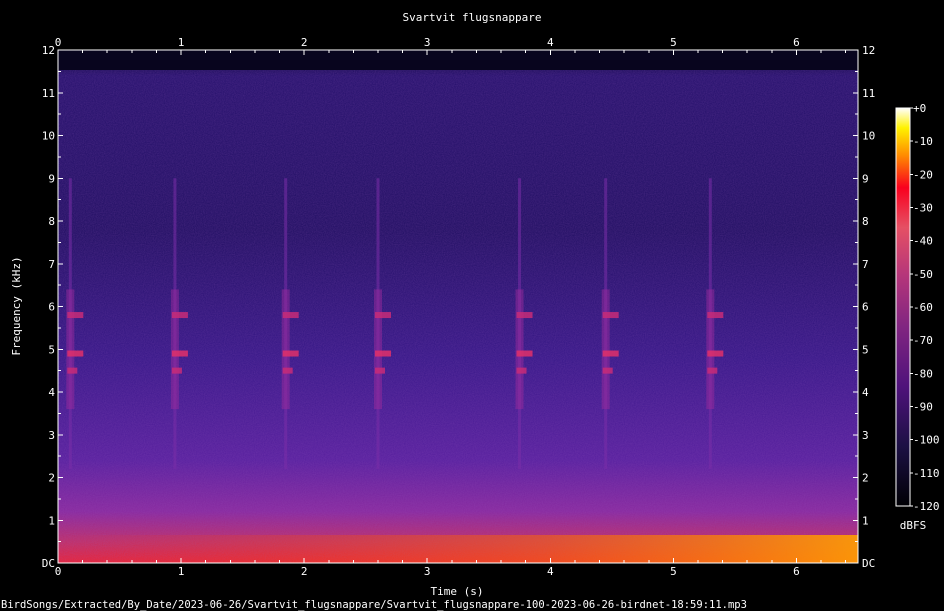  Describe the element at coordinates (868, 563) in the screenshot. I see `y-tick-label-right: DC` at that location.